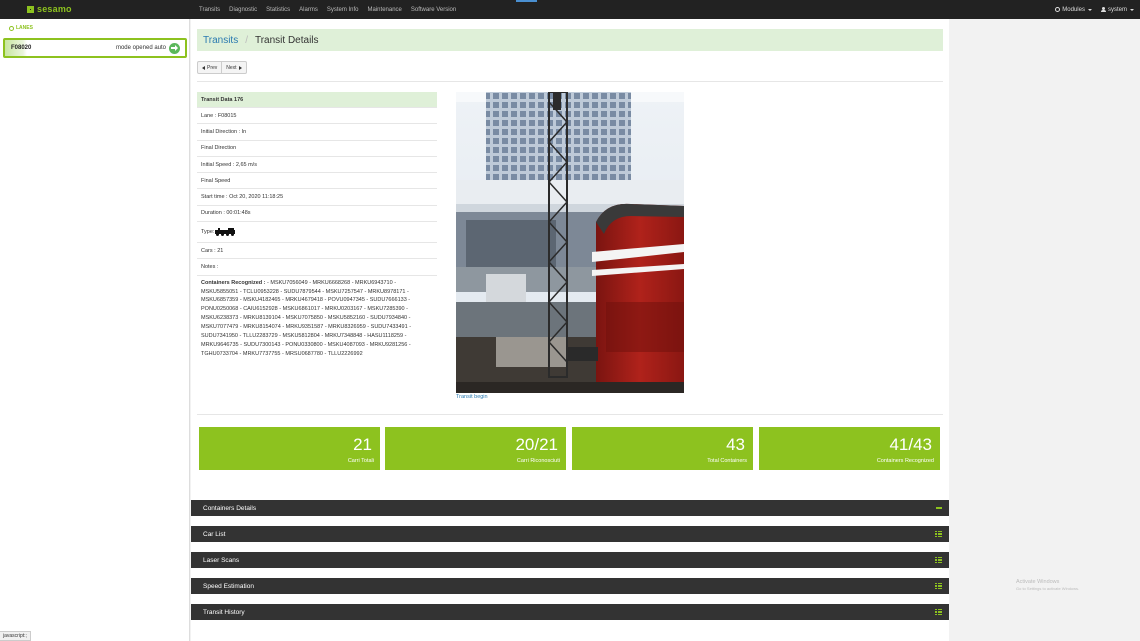 The height and width of the screenshot is (641, 1140). Describe the element at coordinates (385, 10) in the screenshot. I see `nav-item-maintenance: Maintenance` at that location.